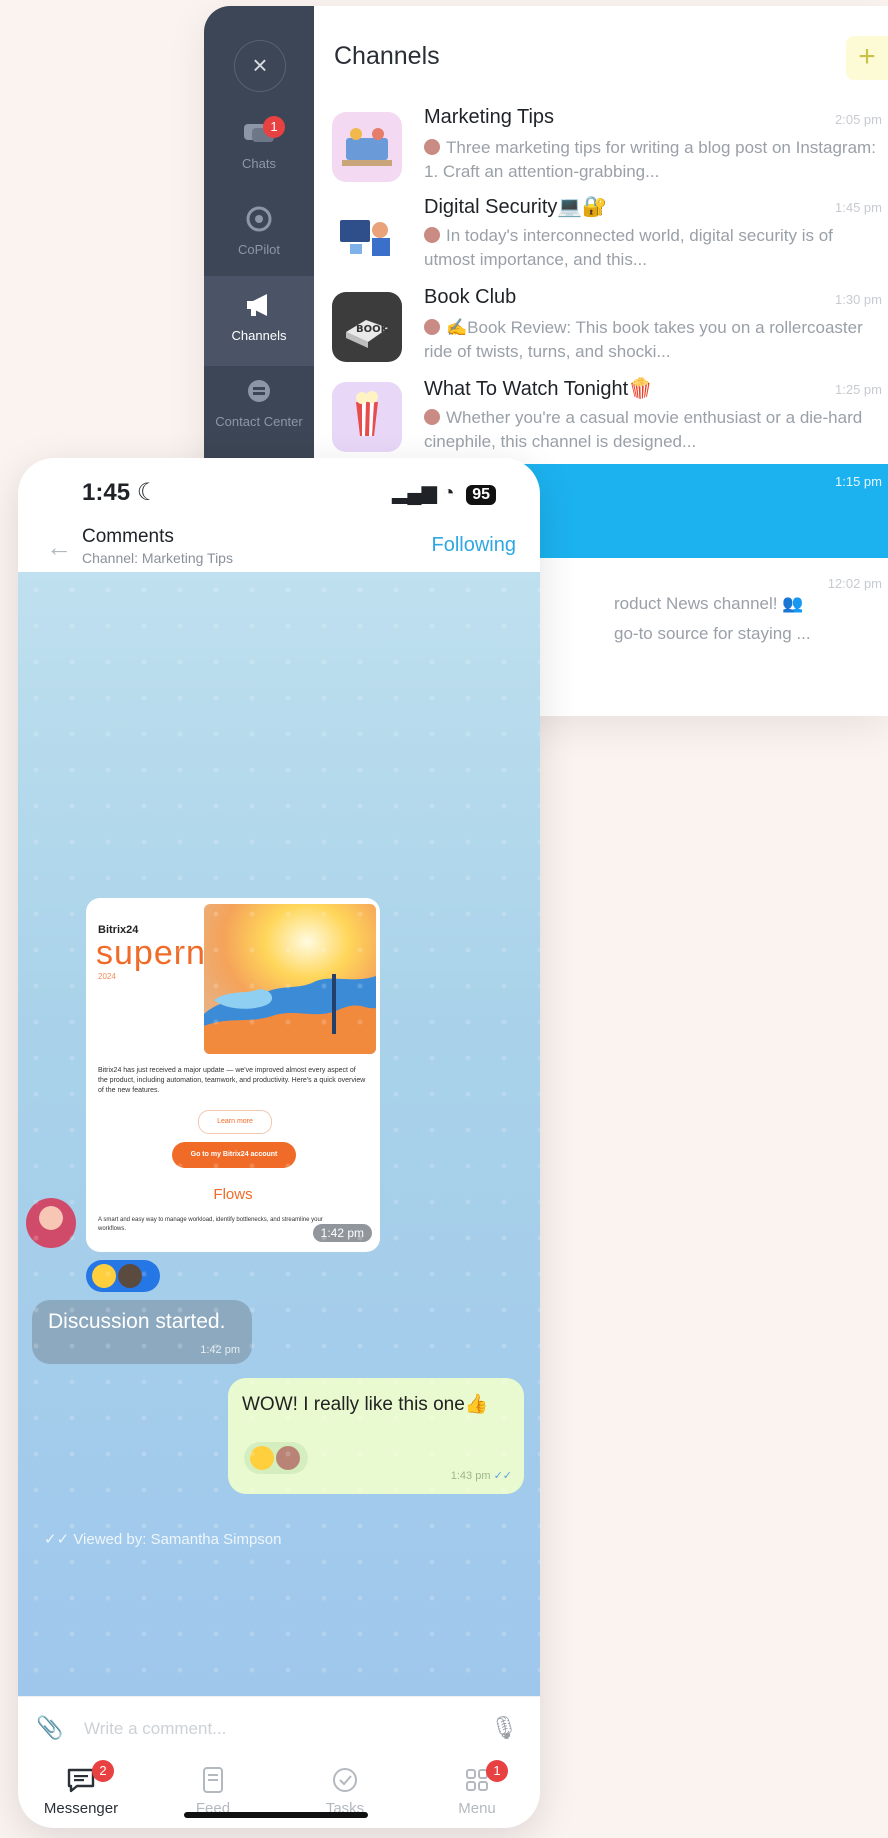  Describe the element at coordinates (260, 66) in the screenshot. I see `close-button: ×` at that location.